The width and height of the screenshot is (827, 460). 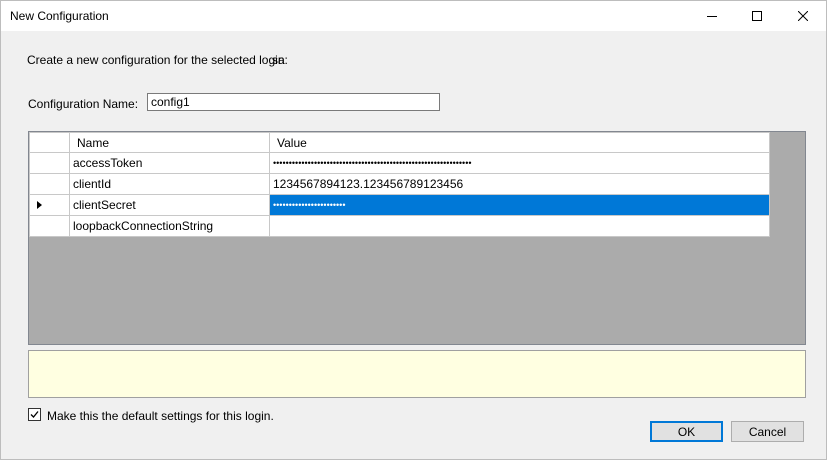 What do you see at coordinates (767, 431) in the screenshot?
I see `cancel-button: Cancel` at bounding box center [767, 431].